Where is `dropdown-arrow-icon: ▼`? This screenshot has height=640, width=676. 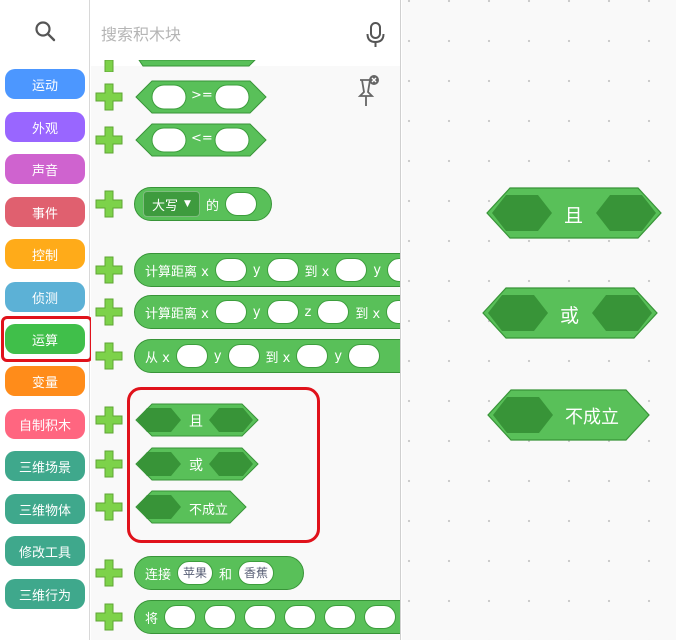
dropdown-arrow-icon: ▼ is located at coordinates (187, 204).